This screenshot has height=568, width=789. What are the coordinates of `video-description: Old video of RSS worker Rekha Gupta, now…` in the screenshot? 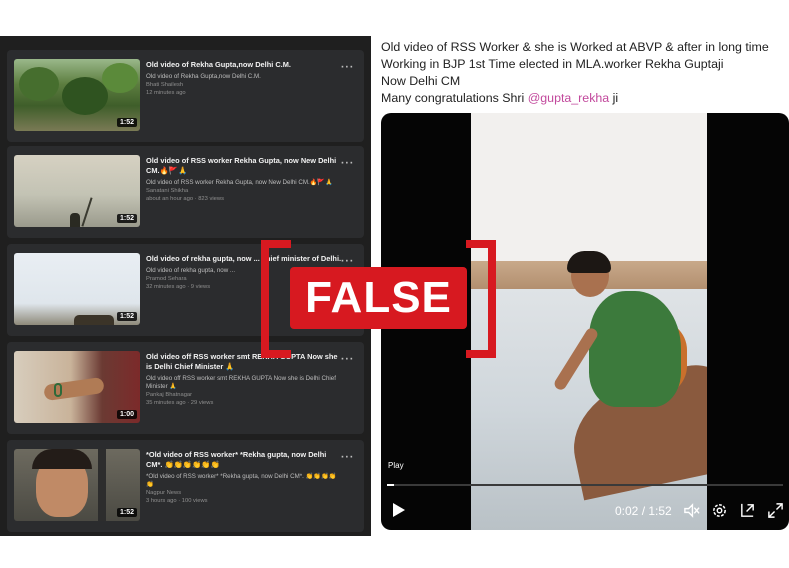 It's located at (239, 182).